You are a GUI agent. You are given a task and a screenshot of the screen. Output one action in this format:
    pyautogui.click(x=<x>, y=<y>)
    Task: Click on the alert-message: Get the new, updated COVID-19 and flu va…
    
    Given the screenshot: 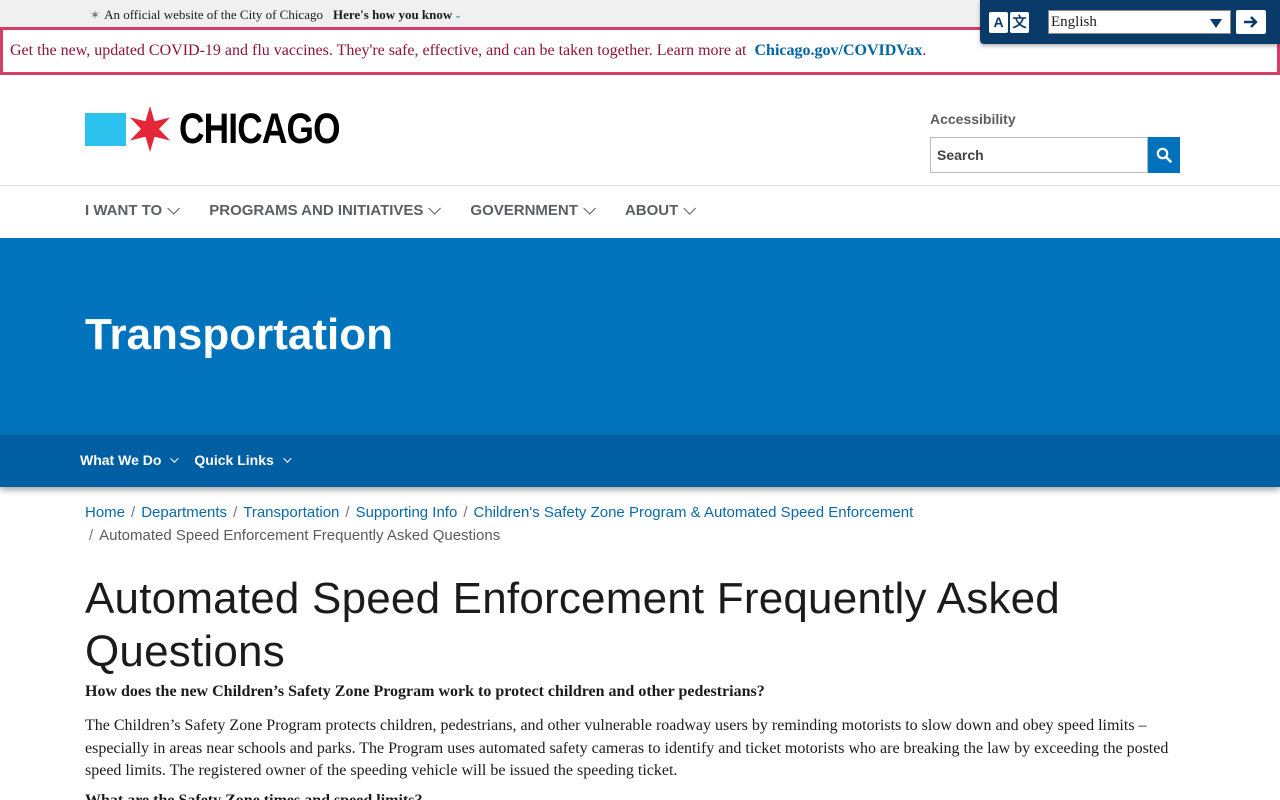 What is the action you would take?
    pyautogui.click(x=468, y=51)
    